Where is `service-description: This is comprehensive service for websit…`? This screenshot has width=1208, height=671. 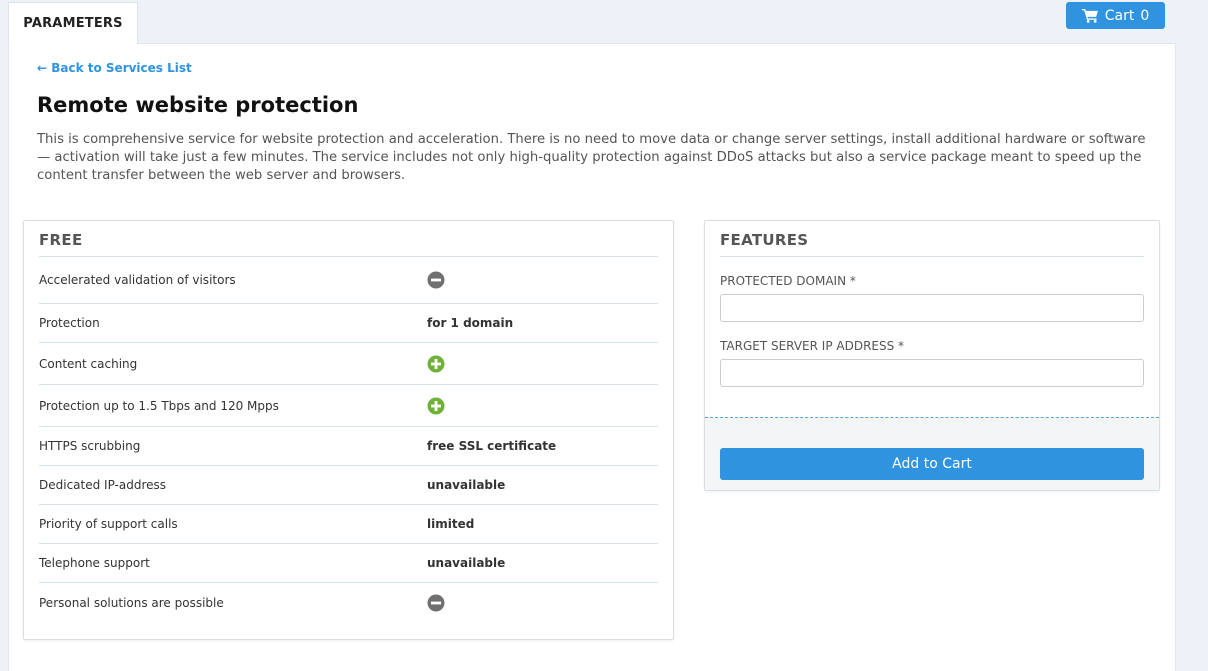
service-description: This is comprehensive service for websit… is located at coordinates (591, 157).